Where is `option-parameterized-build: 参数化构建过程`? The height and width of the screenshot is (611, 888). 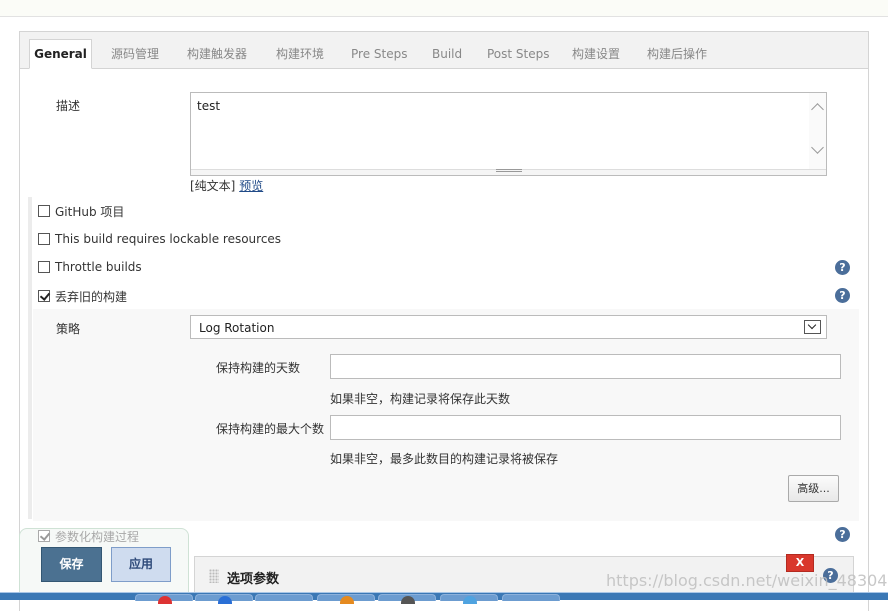
option-parameterized-build: 参数化构建过程 is located at coordinates (88, 536).